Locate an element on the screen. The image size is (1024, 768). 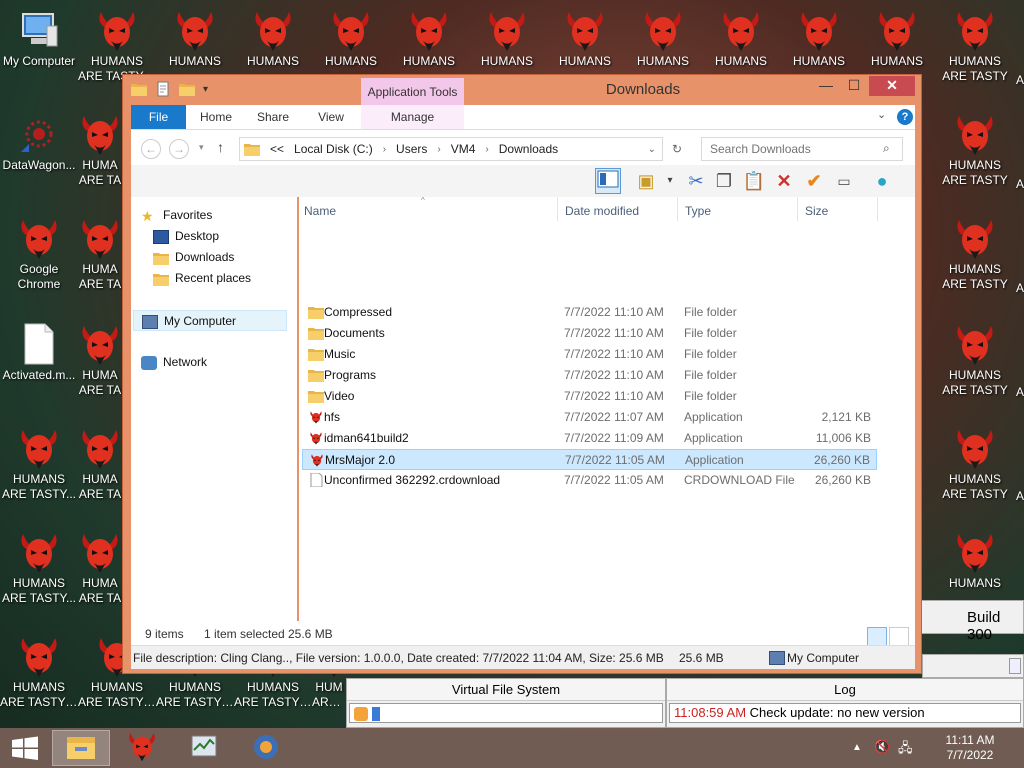
select-icon: ▭ is located at coordinates (844, 181).